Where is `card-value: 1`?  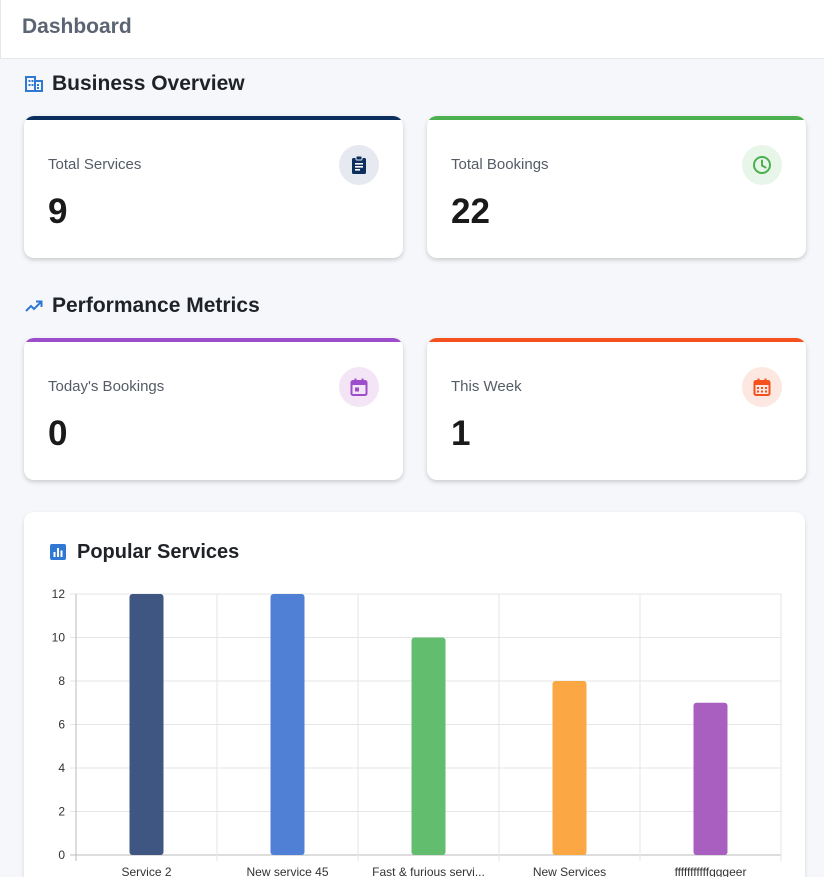 card-value: 1 is located at coordinates (461, 433).